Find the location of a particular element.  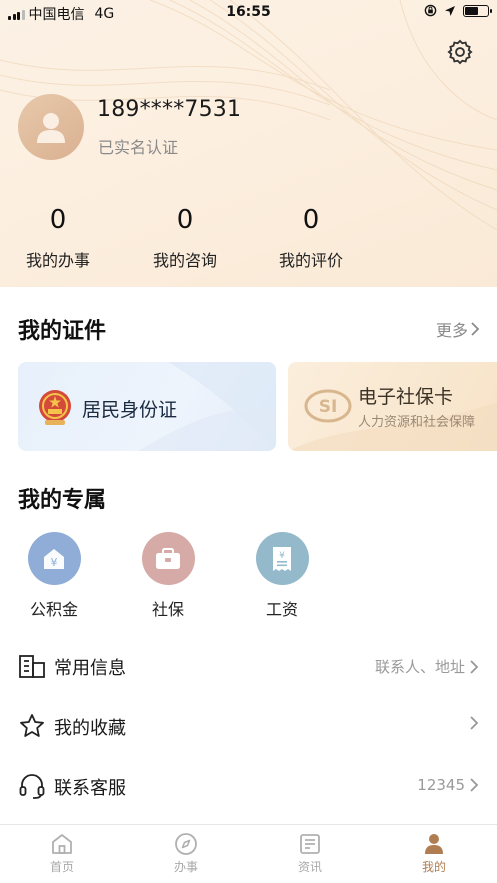

menu-row-hint: 12345 is located at coordinates (441, 785).